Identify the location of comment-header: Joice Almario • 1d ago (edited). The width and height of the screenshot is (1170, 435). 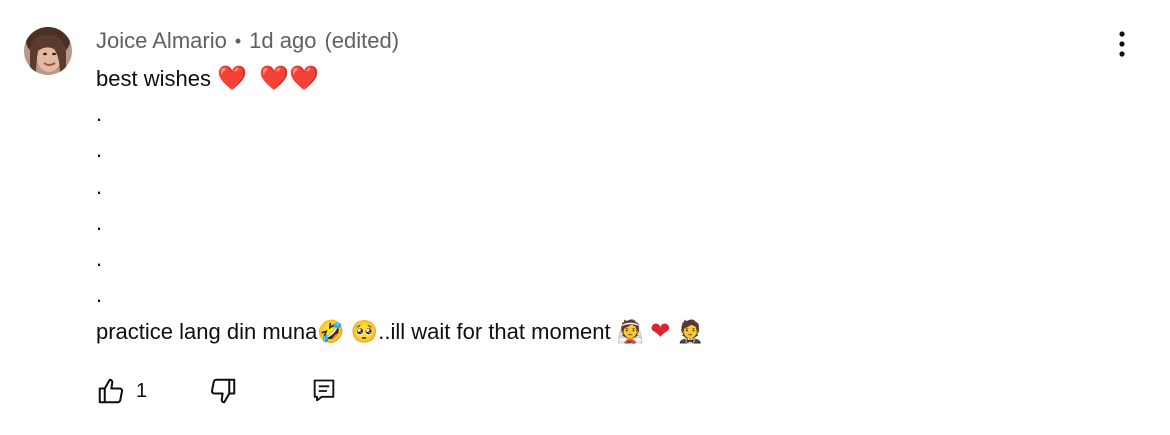
(247, 41).